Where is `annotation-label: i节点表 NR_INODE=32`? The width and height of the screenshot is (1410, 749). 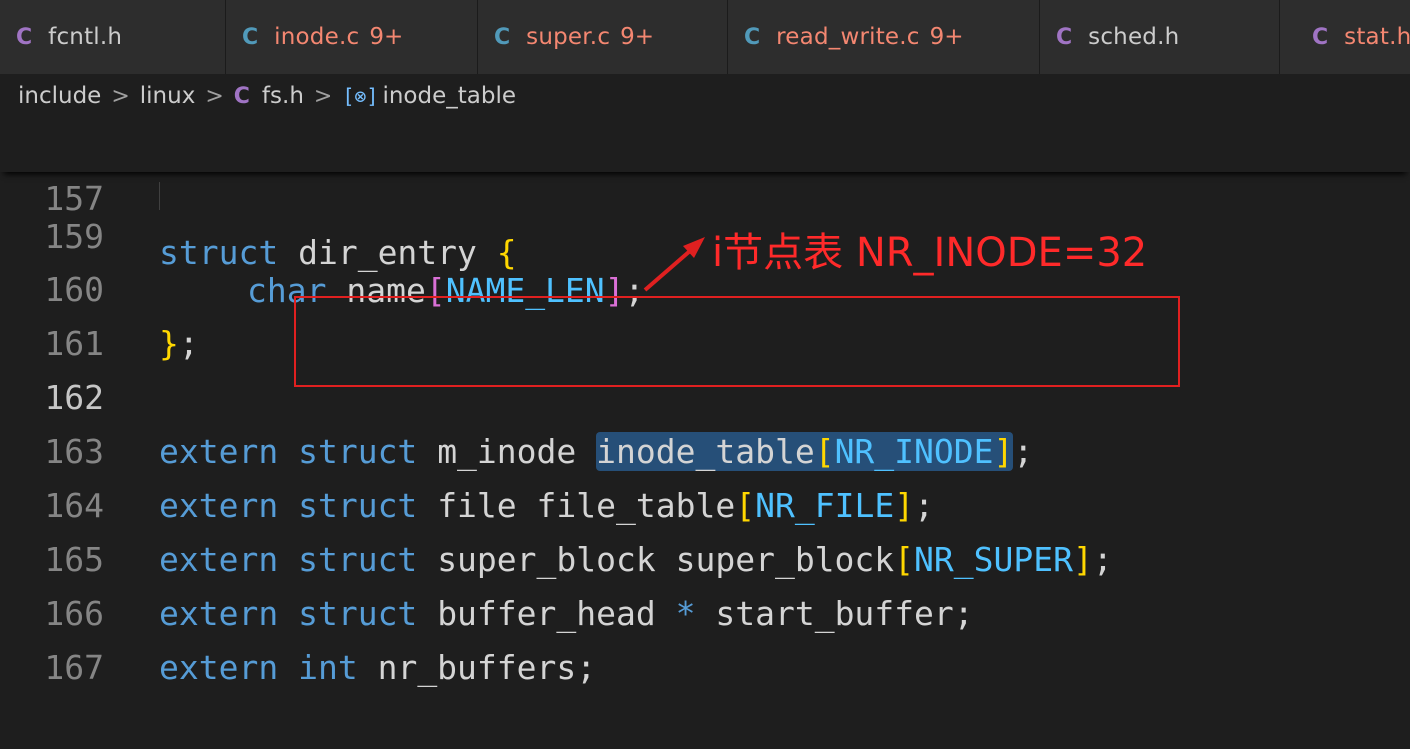
annotation-label: i节点表 NR_INODE=32 is located at coordinates (930, 253).